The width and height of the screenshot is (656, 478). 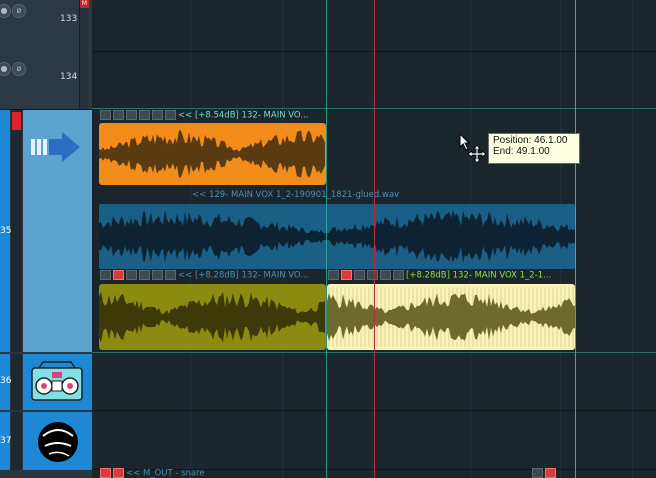 I want to click on position-tooltip: Position: 46.1.00 End: 49.1.00, so click(x=534, y=148).